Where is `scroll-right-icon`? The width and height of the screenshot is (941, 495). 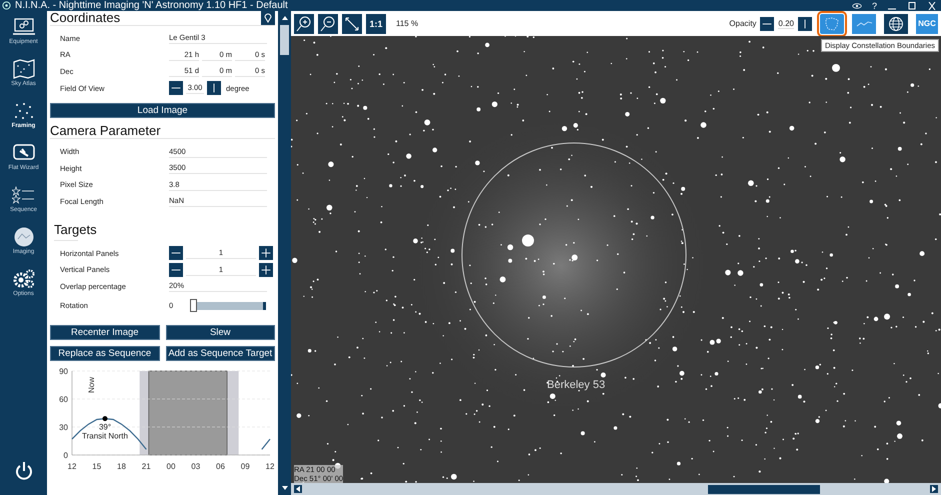
scroll-right-icon is located at coordinates (934, 489).